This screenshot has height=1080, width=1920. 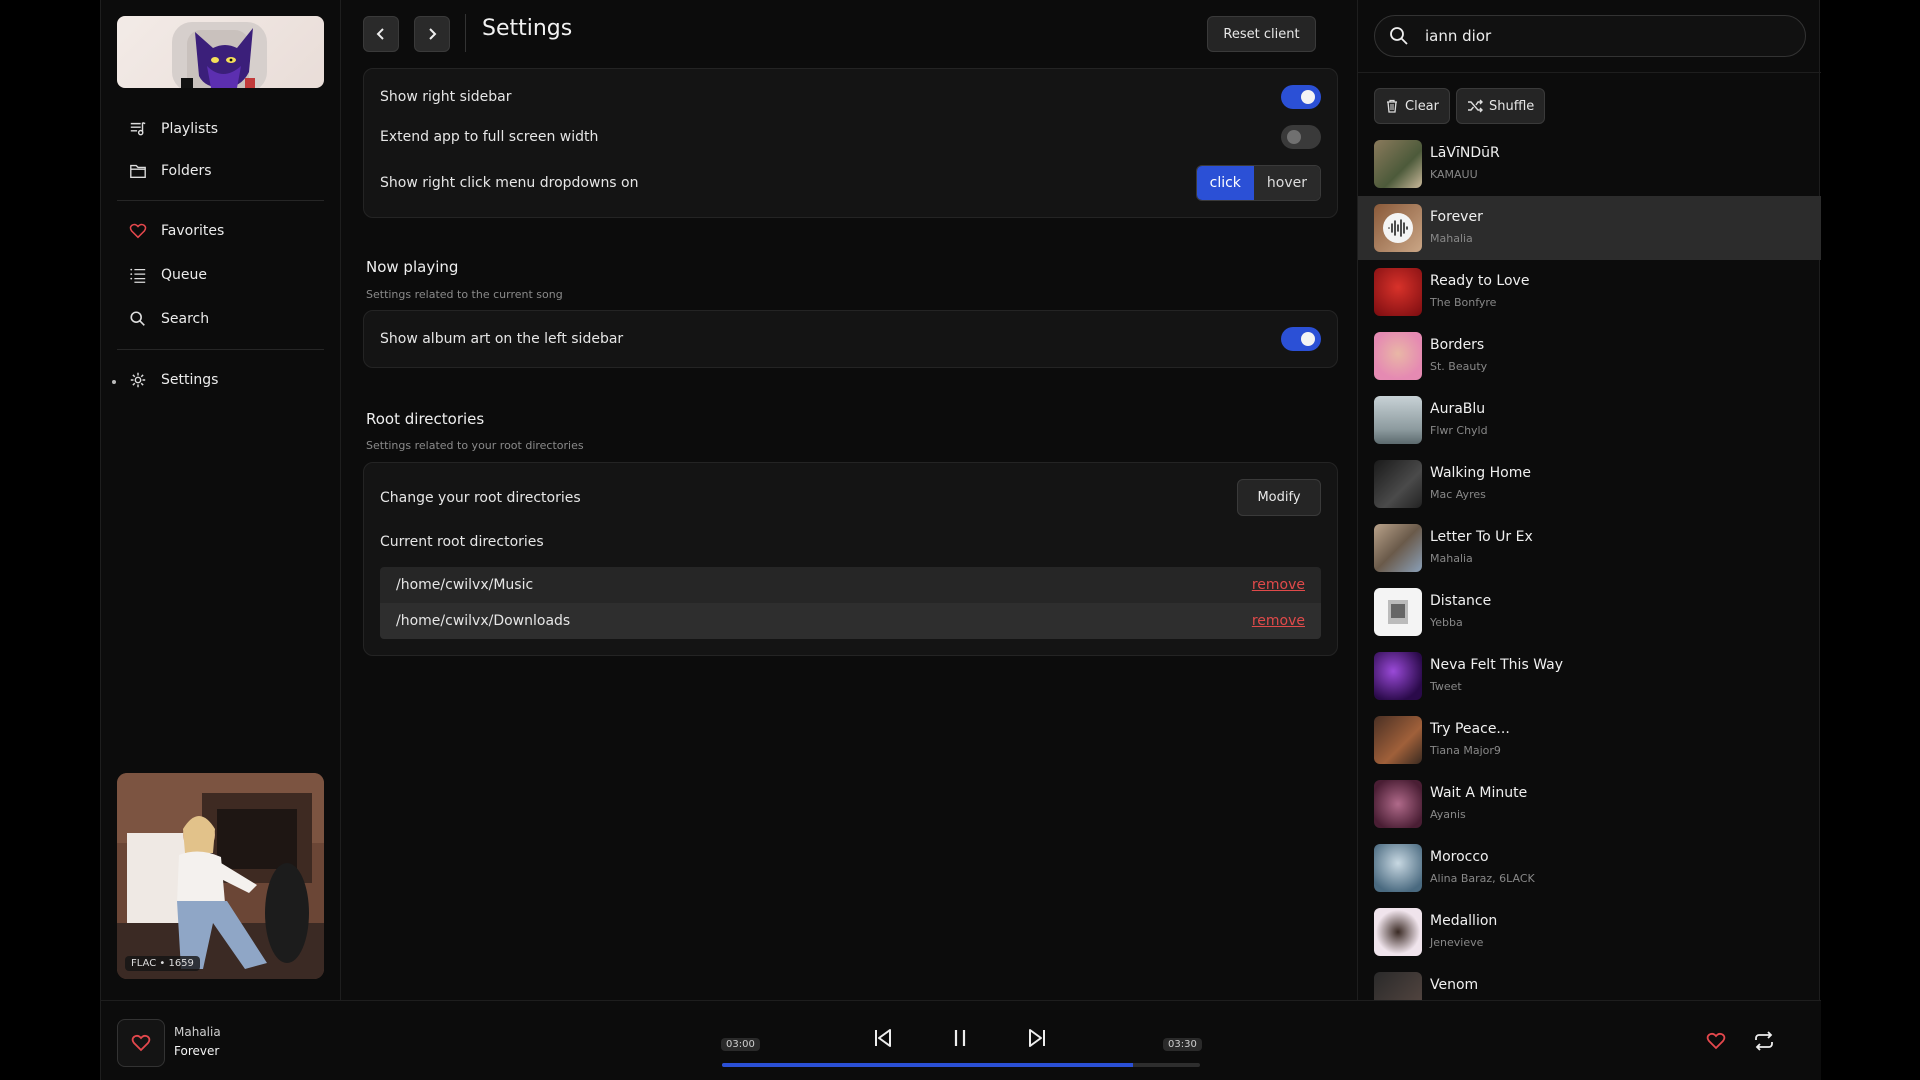 I want to click on chevron-right-icon, so click(x=433, y=34).